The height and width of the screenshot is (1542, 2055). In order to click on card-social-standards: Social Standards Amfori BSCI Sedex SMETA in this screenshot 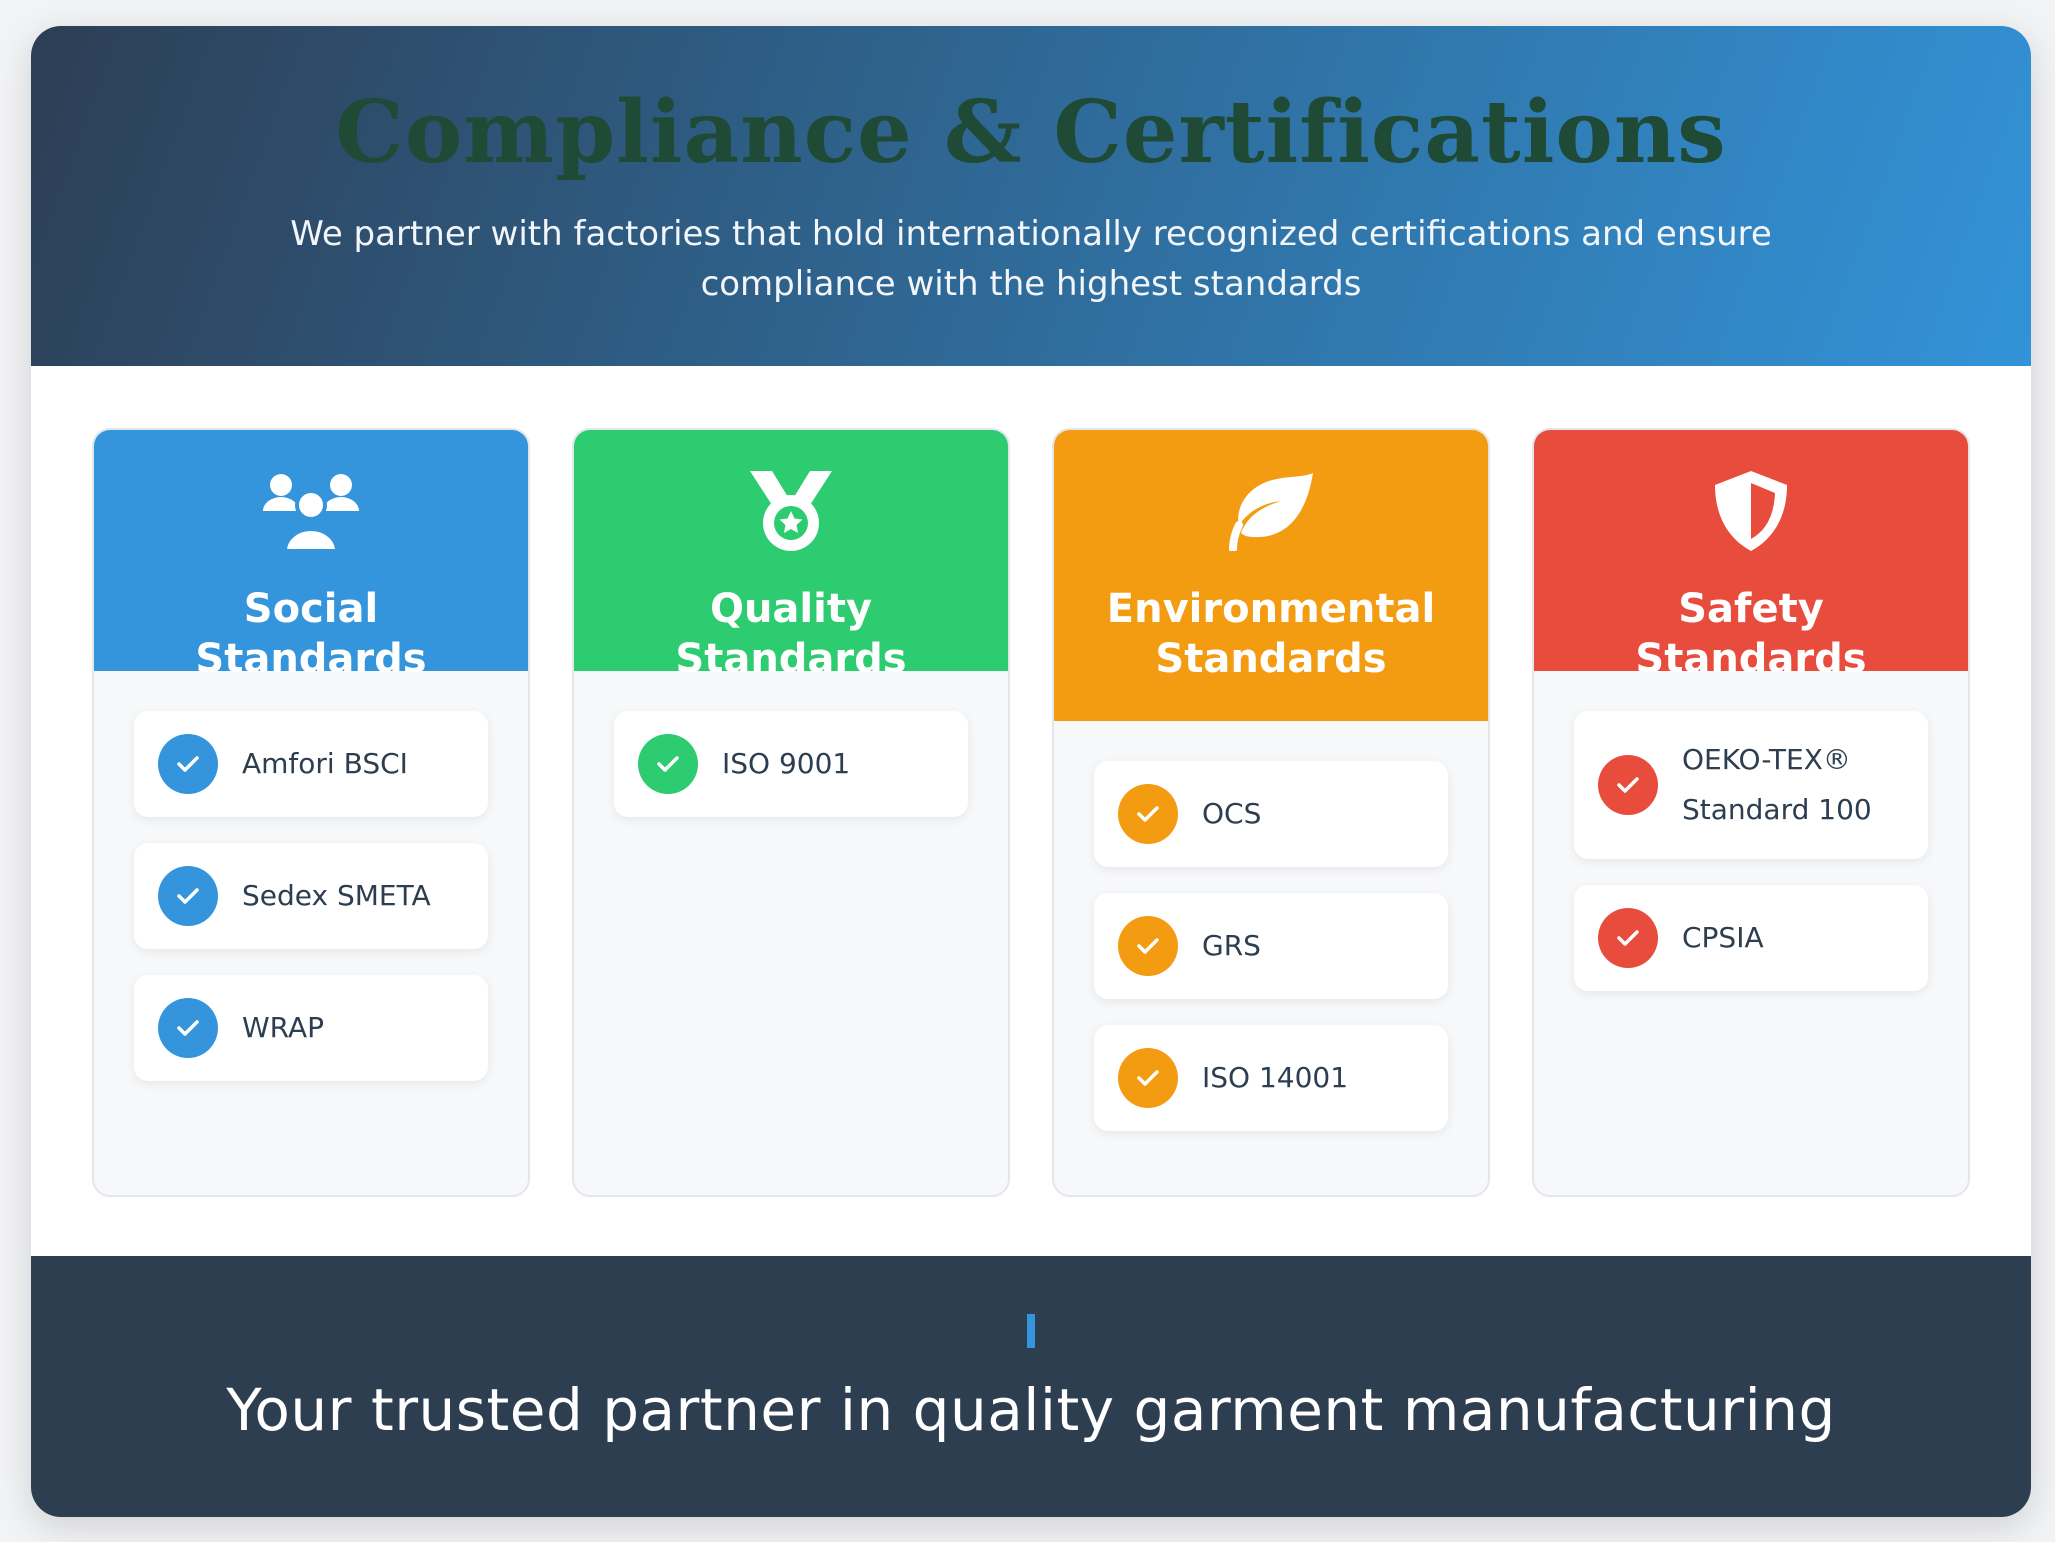, I will do `click(311, 812)`.